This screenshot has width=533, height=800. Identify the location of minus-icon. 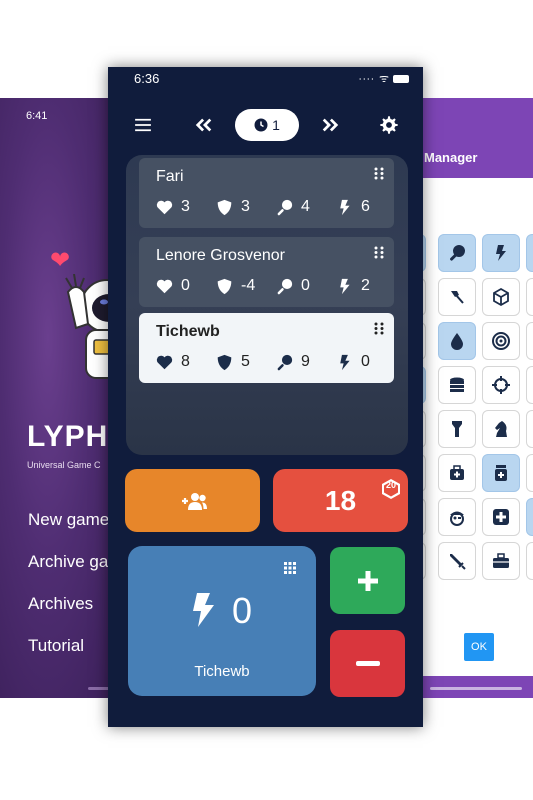
(367, 663).